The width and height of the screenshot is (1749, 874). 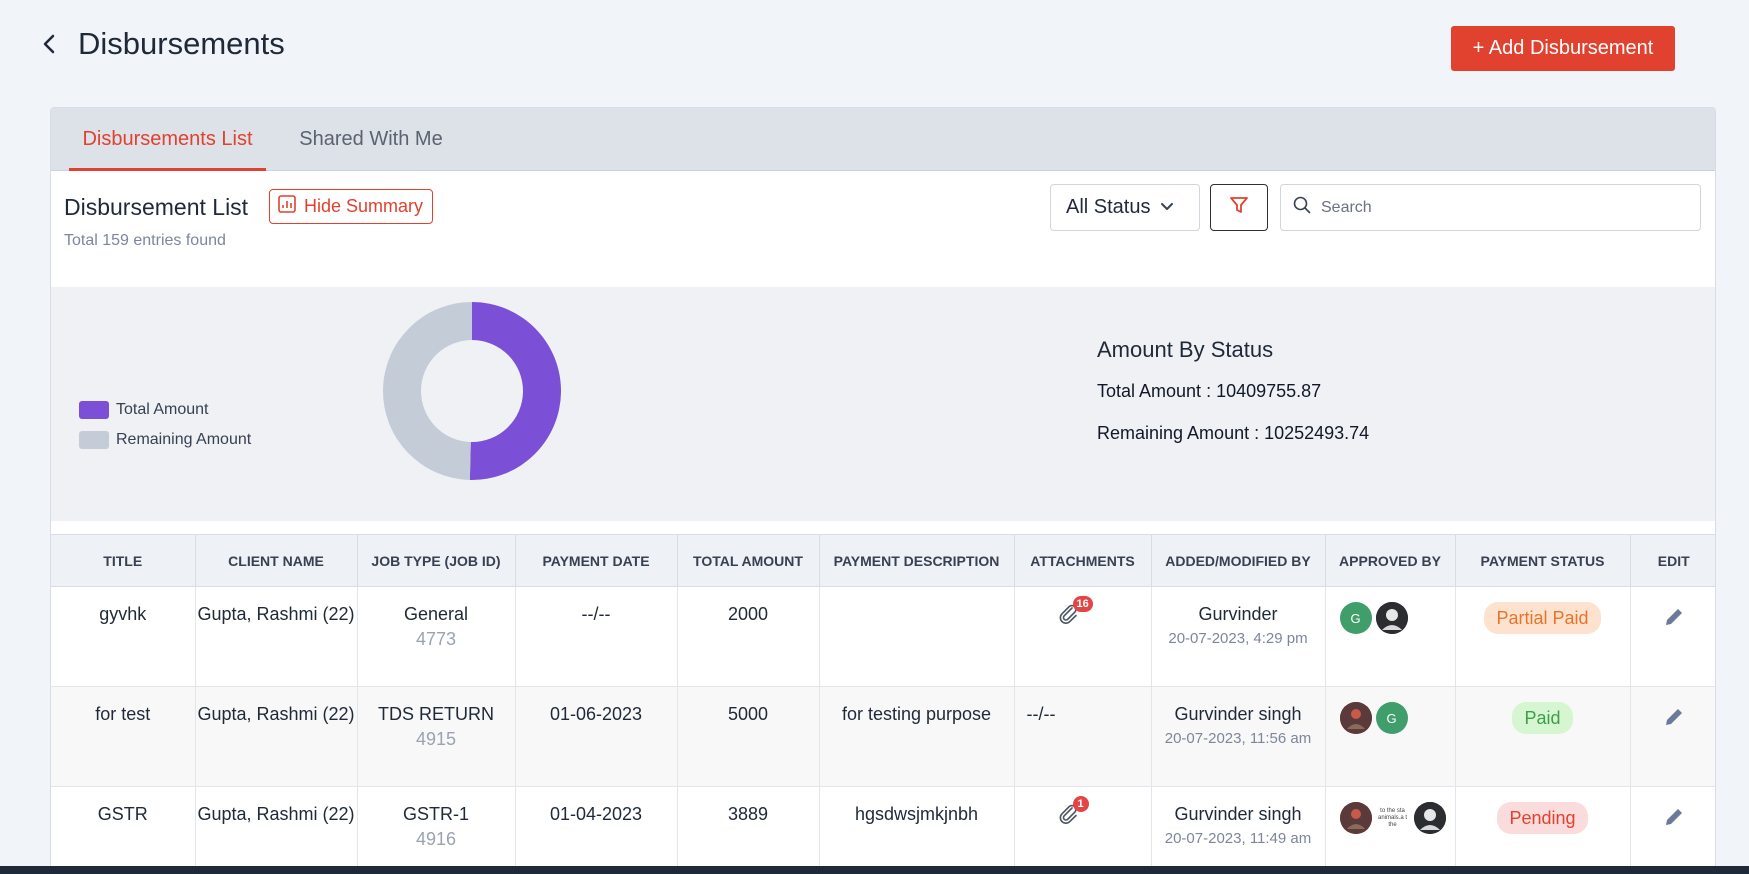 I want to click on filter-icon, so click(x=1239, y=207).